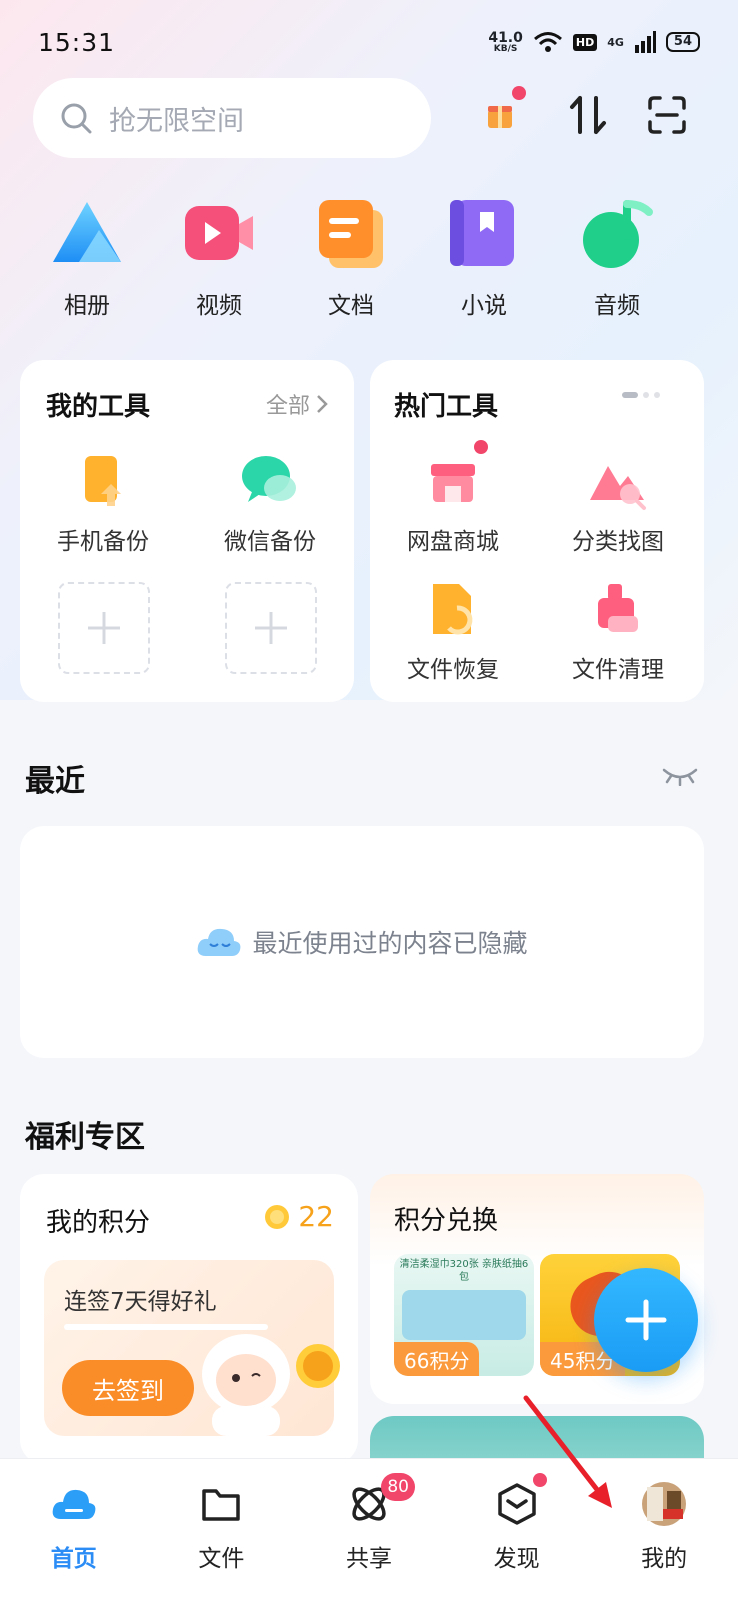 This screenshot has width=738, height=1600. What do you see at coordinates (398, 1487) in the screenshot?
I see `share-badge: 80` at bounding box center [398, 1487].